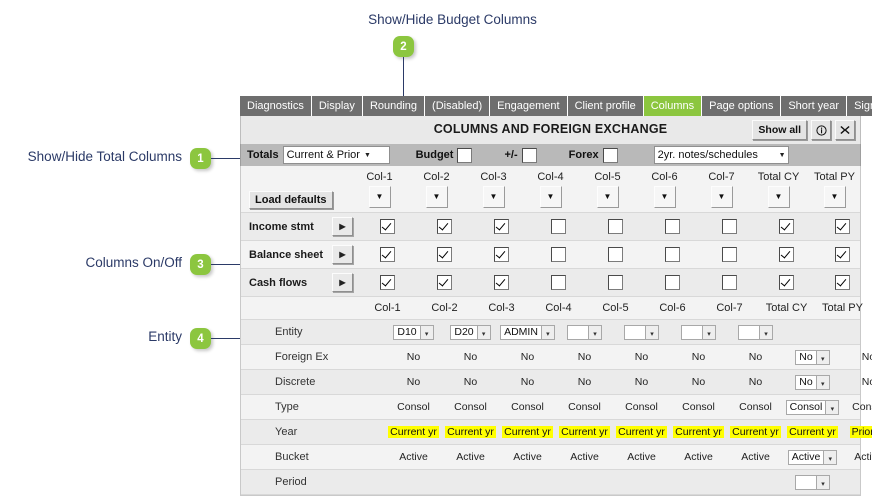  Describe the element at coordinates (200, 158) in the screenshot. I see `callout-badge-1: 1` at that location.